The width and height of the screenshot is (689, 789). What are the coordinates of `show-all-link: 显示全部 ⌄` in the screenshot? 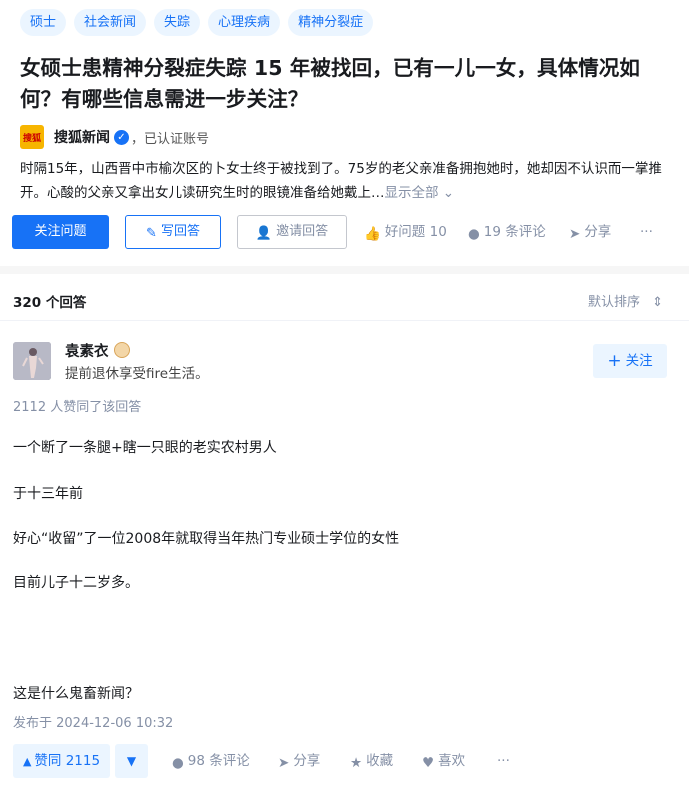 It's located at (420, 193).